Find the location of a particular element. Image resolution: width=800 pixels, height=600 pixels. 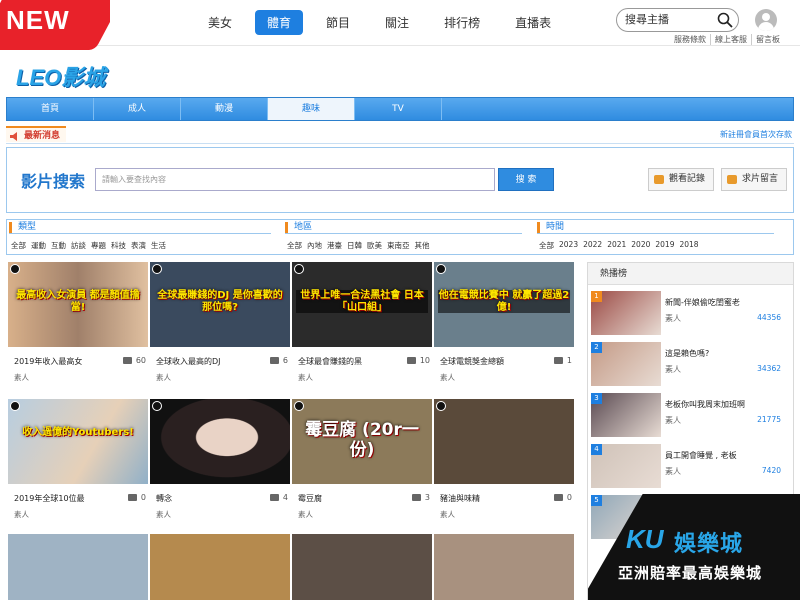

hot-list-item: 1 新聞-伴娘偷吃閨蜜老 素人 44356 is located at coordinates (691, 314).